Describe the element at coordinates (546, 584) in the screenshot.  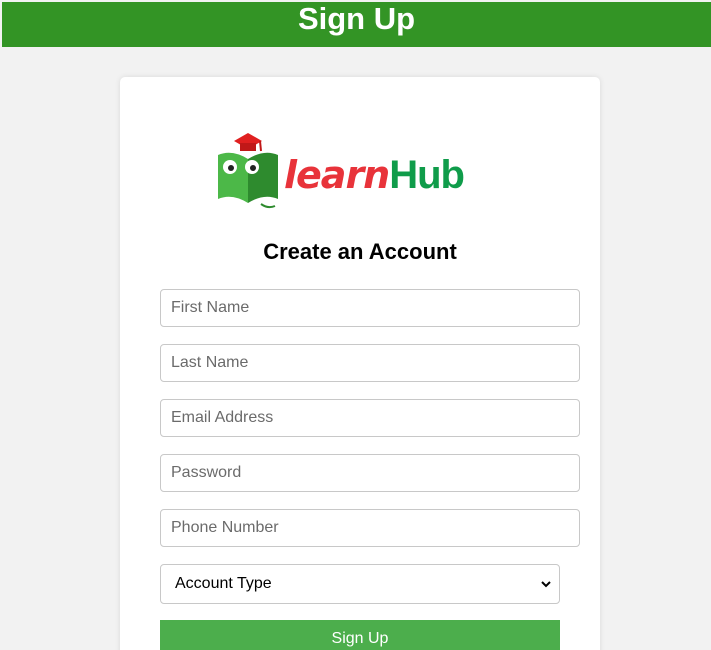
I see `chevron-down-icon` at that location.